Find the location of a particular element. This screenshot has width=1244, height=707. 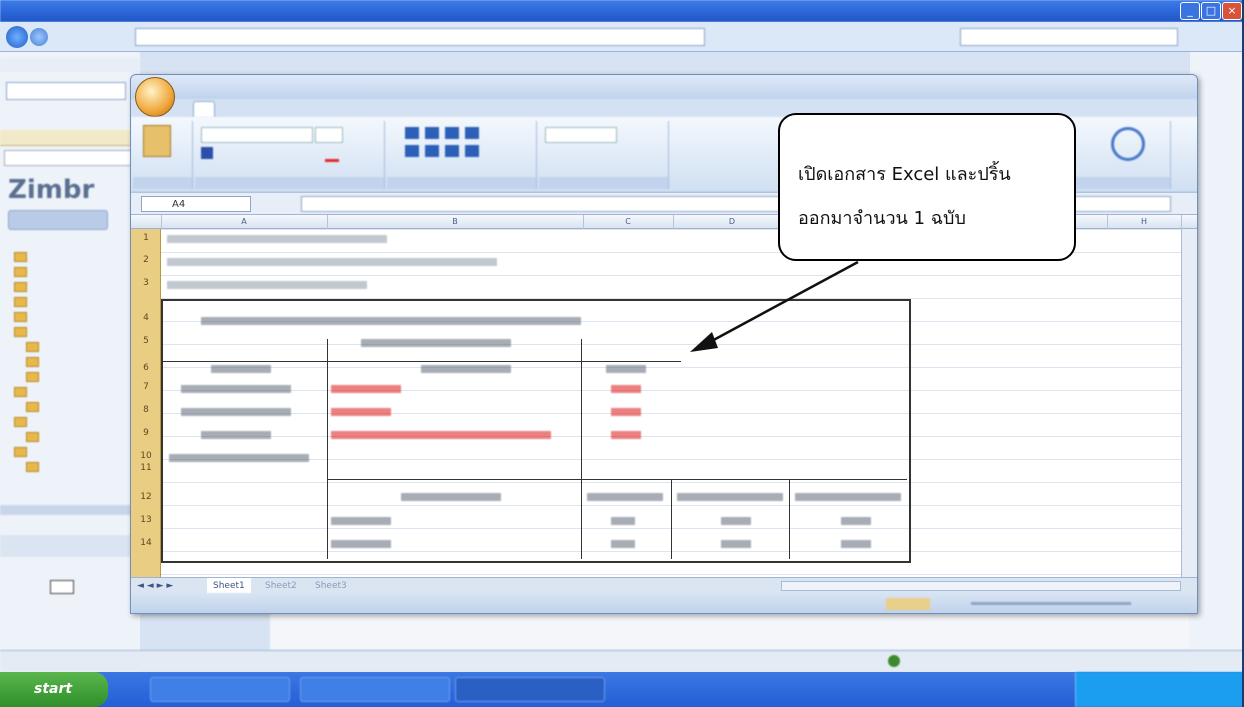

tab-home is located at coordinates (204, 109).